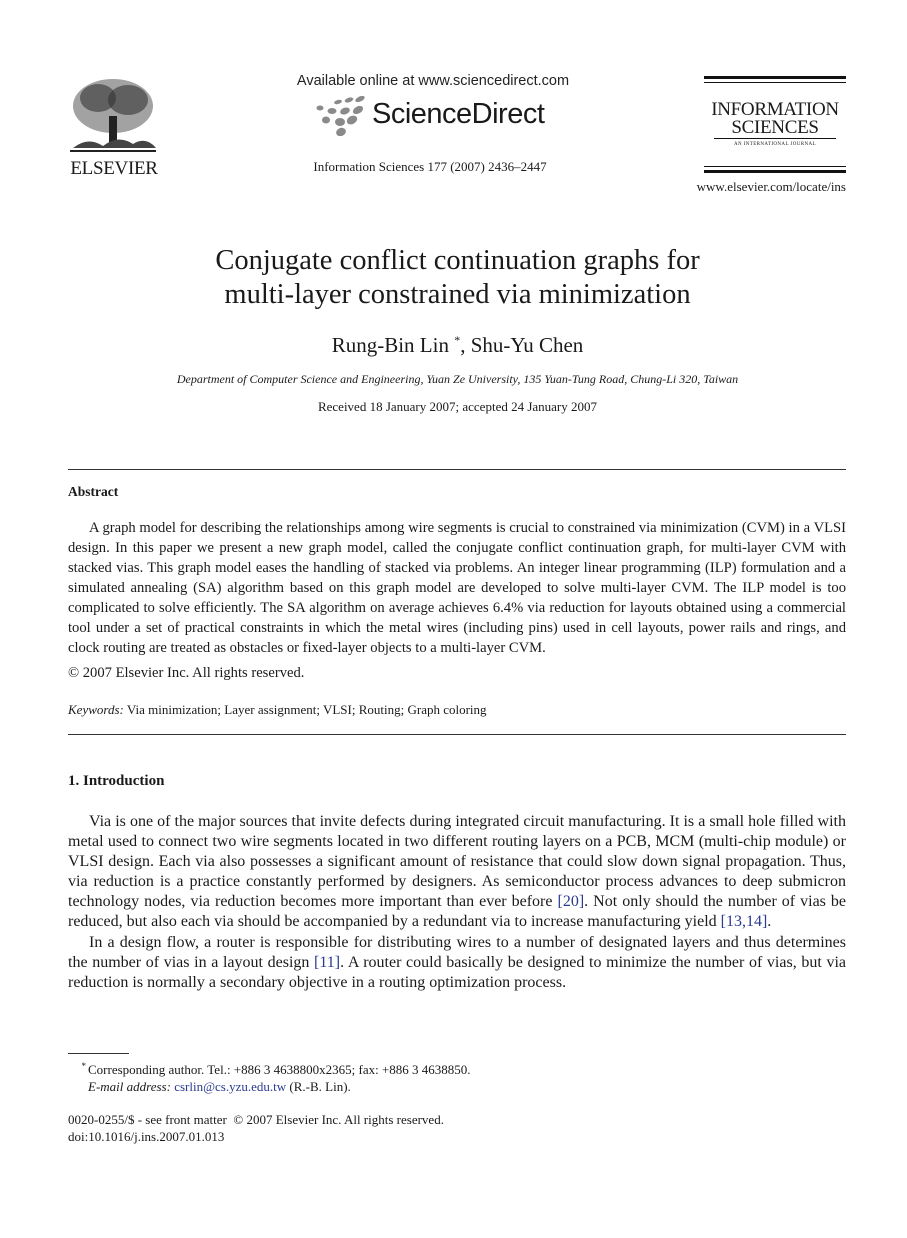  I want to click on citation-link: [11], so click(327, 962).